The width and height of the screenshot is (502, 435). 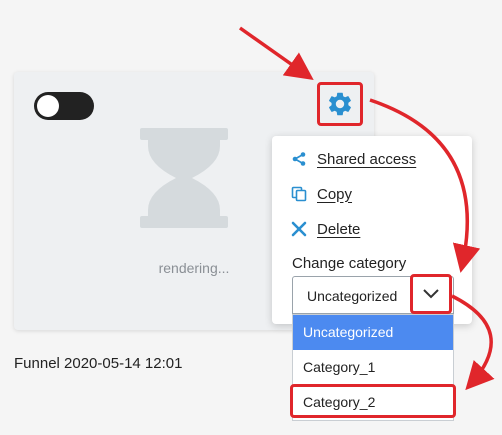 I want to click on category-option-2: Category_2, so click(x=373, y=402).